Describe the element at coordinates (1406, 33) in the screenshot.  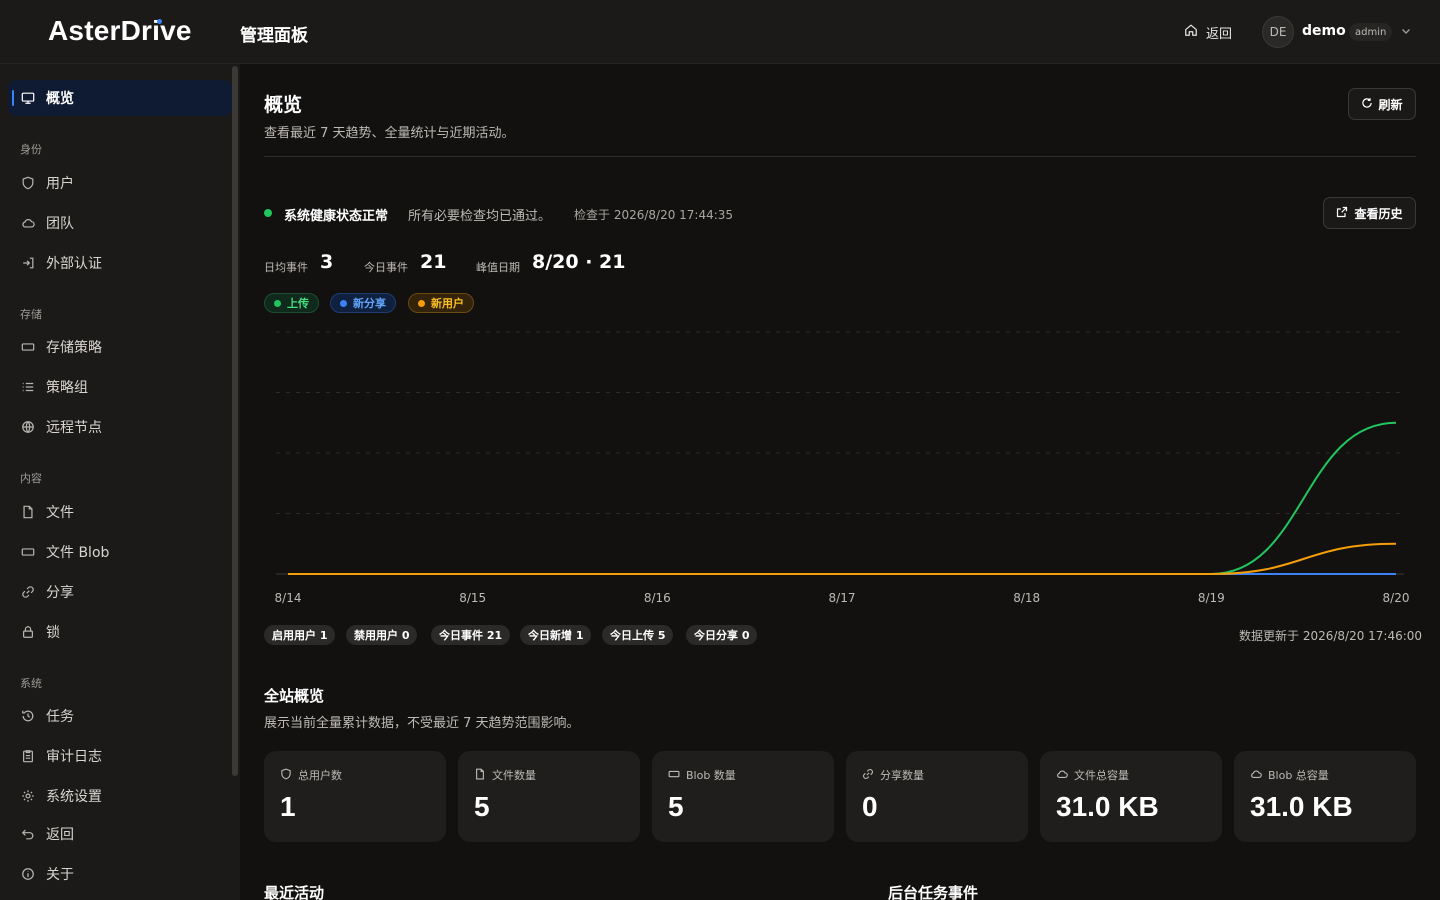
I see `chevron-down-icon` at that location.